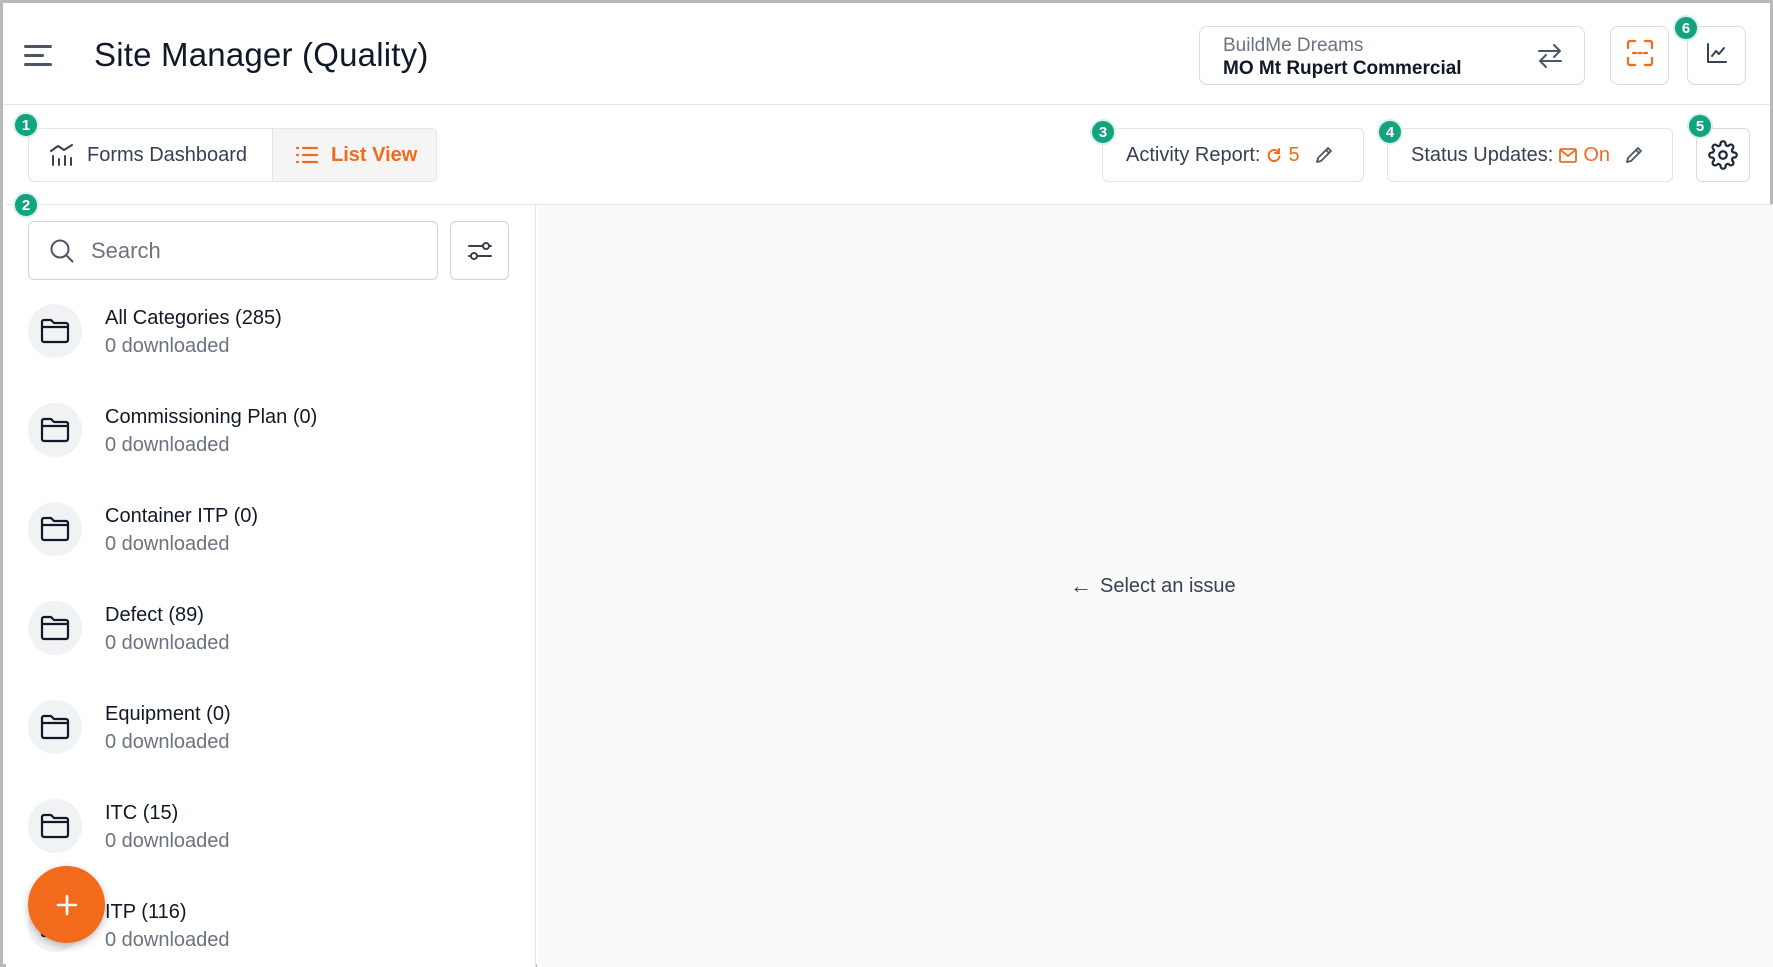 Image resolution: width=1773 pixels, height=967 pixels. What do you see at coordinates (270, 452) in the screenshot?
I see `list-item: Commissioning Plan (0) 0 downloaded` at bounding box center [270, 452].